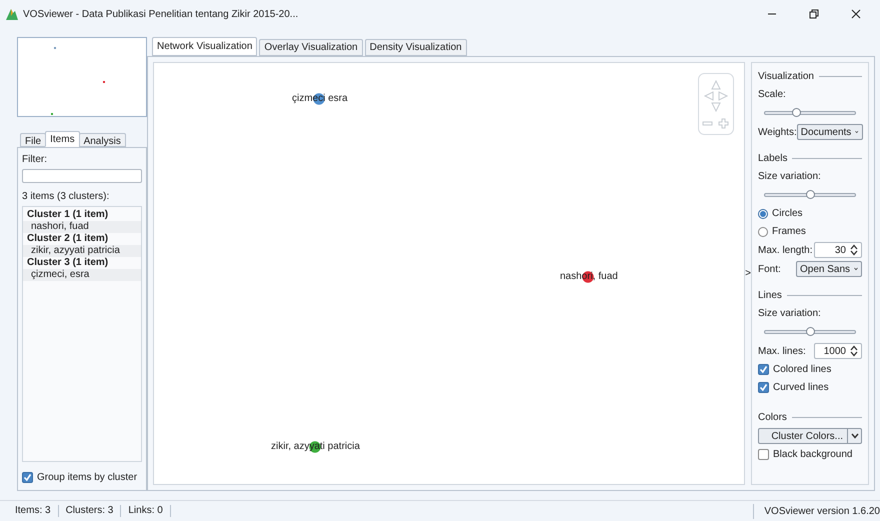  Describe the element at coordinates (82, 176) in the screenshot. I see `filter-field` at that location.